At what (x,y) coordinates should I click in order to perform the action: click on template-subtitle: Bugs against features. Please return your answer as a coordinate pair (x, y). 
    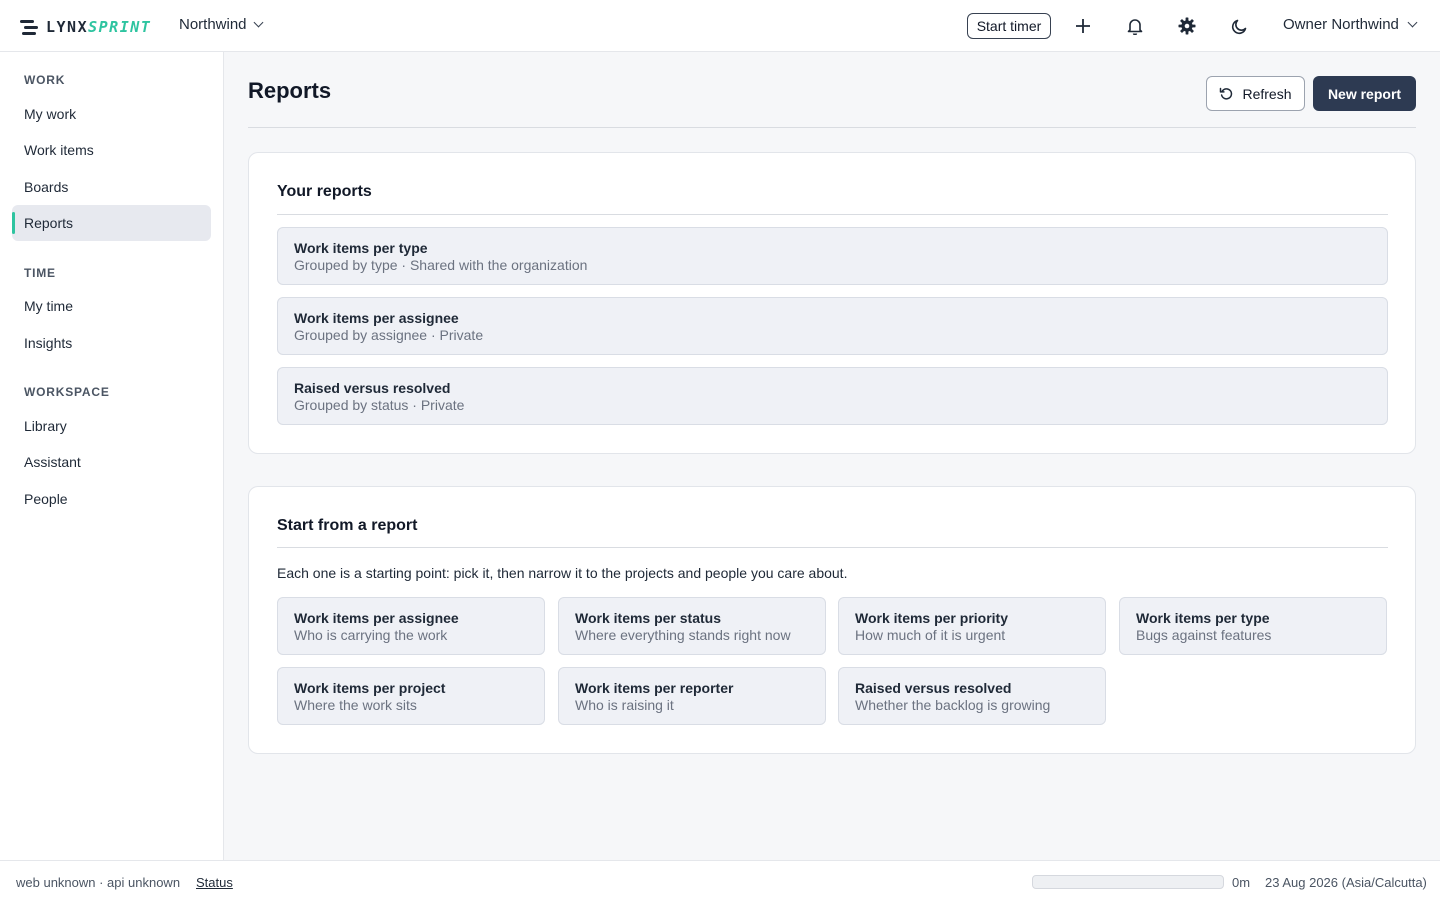
    Looking at the image, I should click on (1204, 635).